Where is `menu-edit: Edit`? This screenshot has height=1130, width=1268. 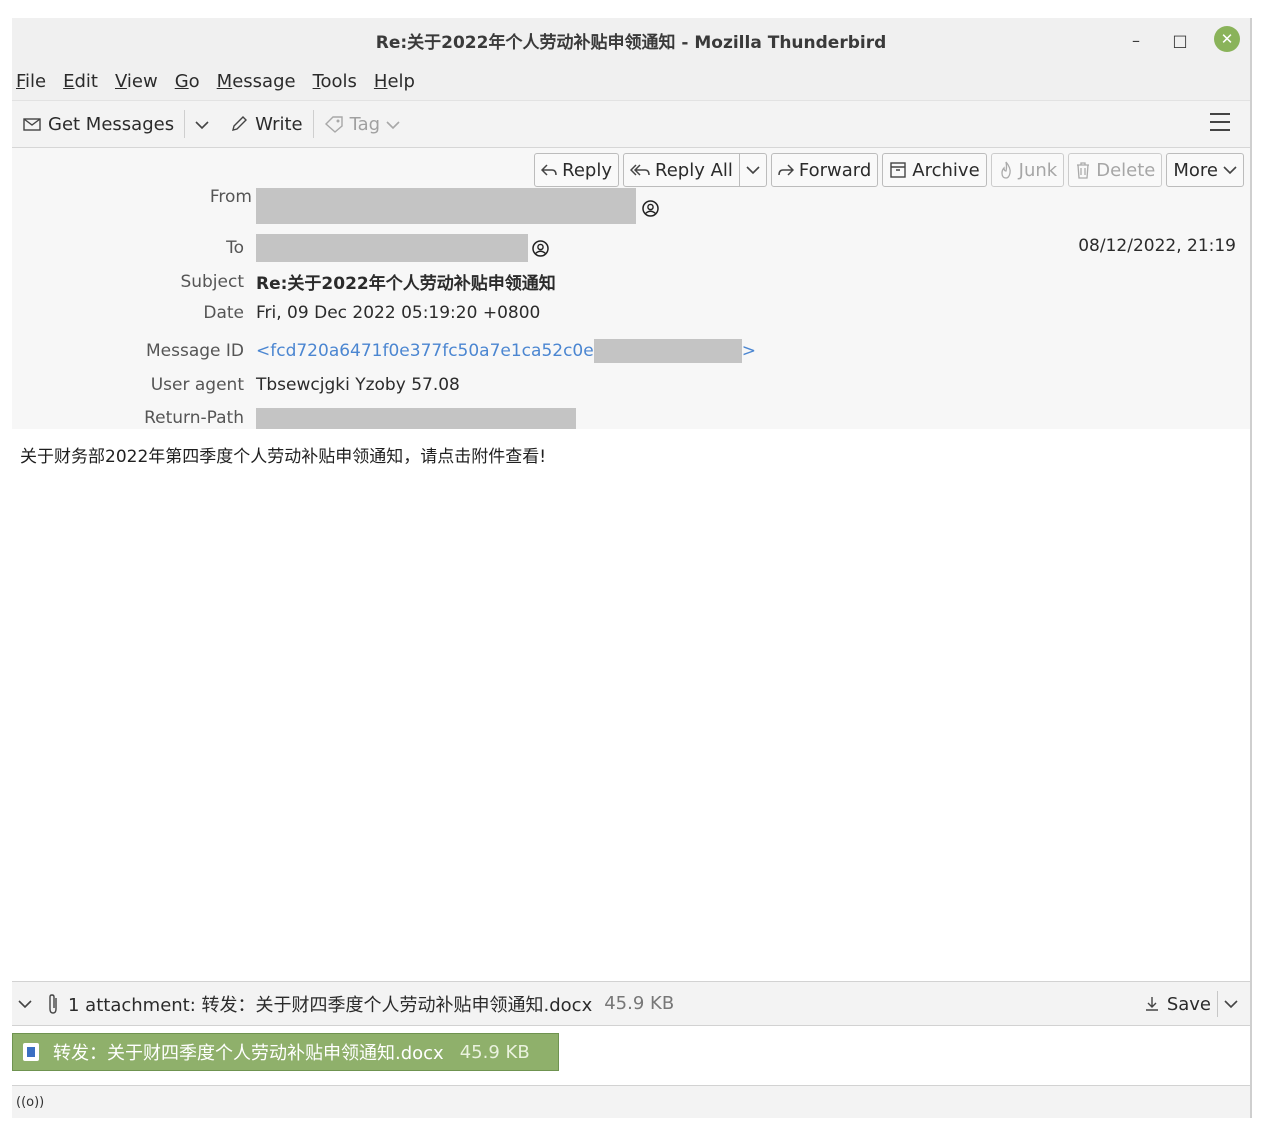 menu-edit: Edit is located at coordinates (80, 81).